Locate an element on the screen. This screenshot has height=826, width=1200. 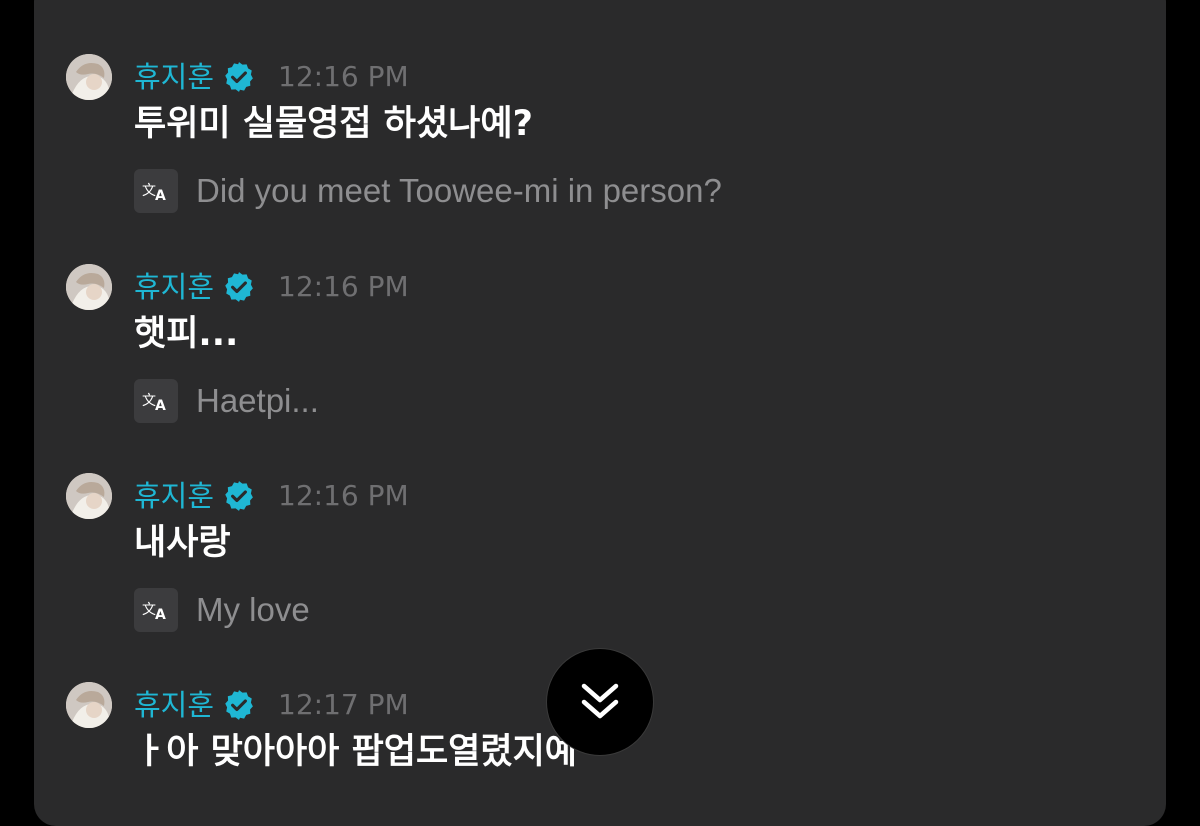
message-text: ㅏ아 맞아아아 팝업도열렸지예 is located at coordinates (355, 752).